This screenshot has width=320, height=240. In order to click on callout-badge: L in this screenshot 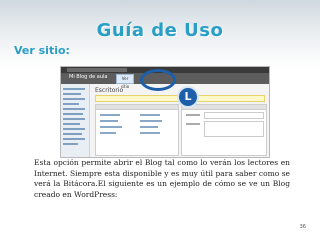, I will do `click(188, 97)`.